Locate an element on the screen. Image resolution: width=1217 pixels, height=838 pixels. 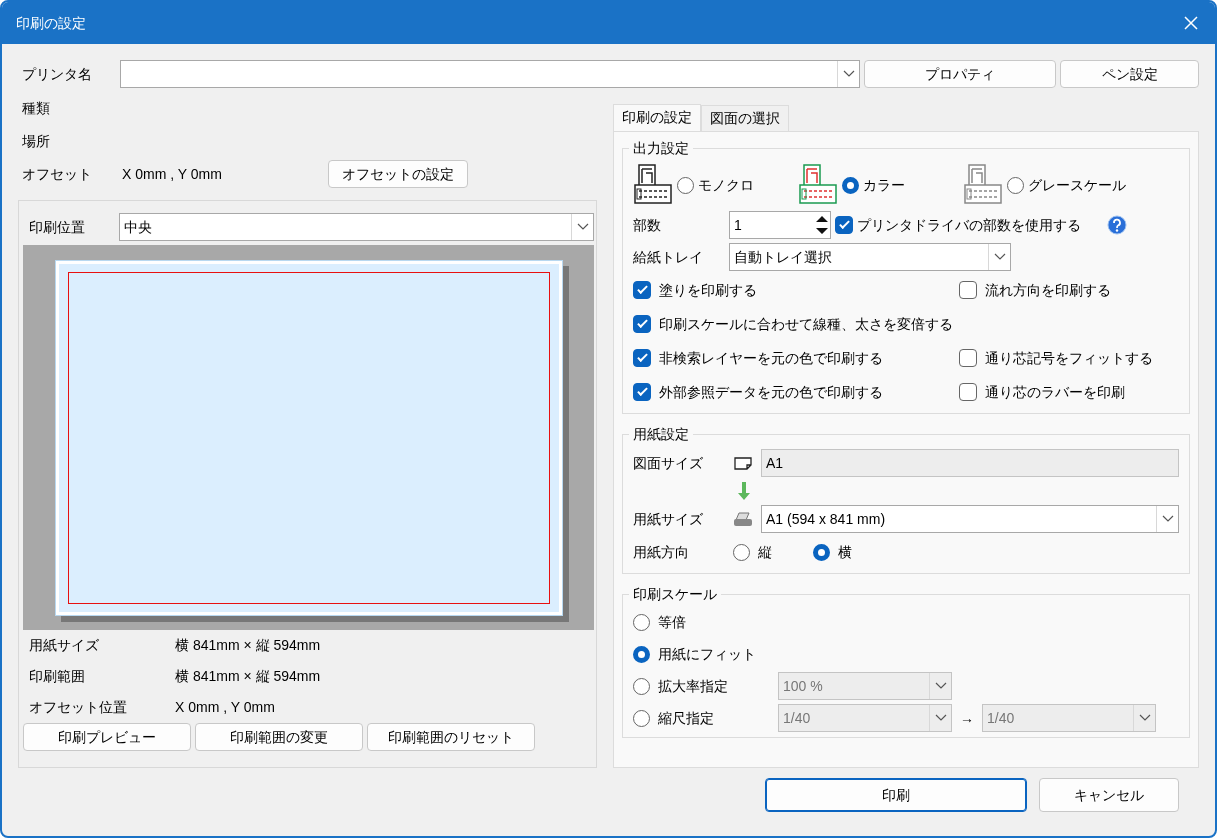
radio-label: 縮尺指定 is located at coordinates (686, 718).